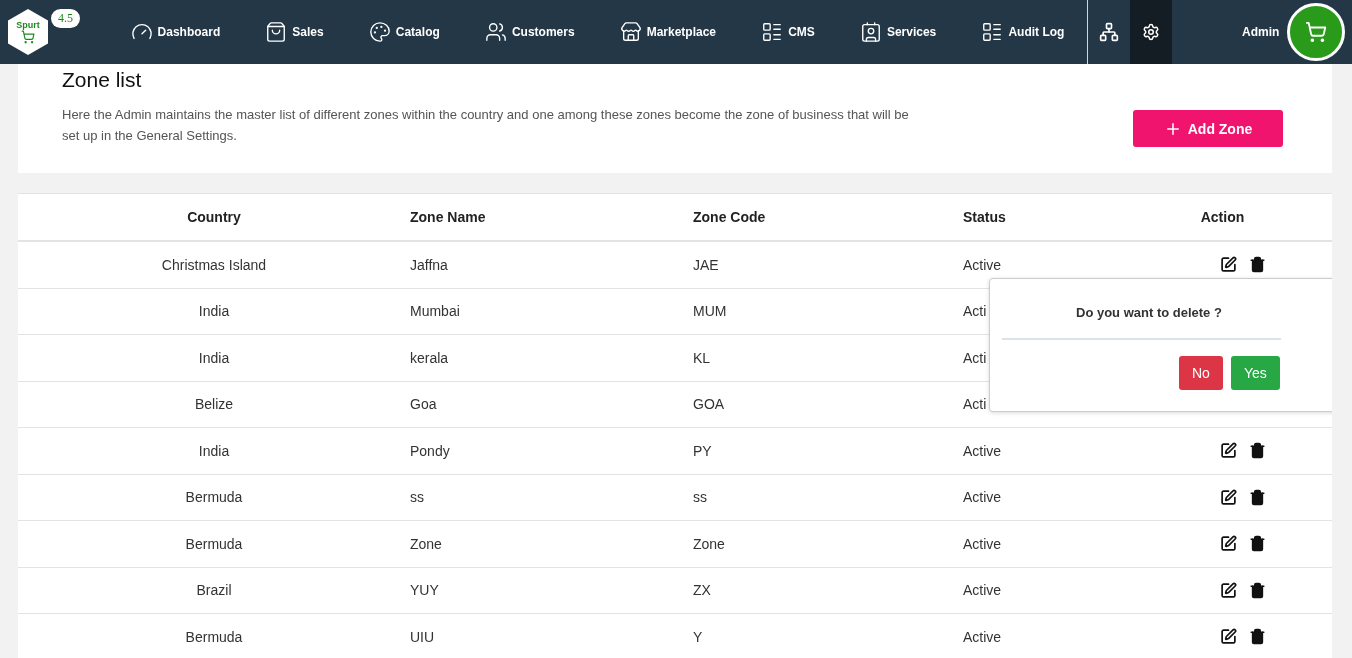  I want to click on table-cell: YUY, so click(424, 590).